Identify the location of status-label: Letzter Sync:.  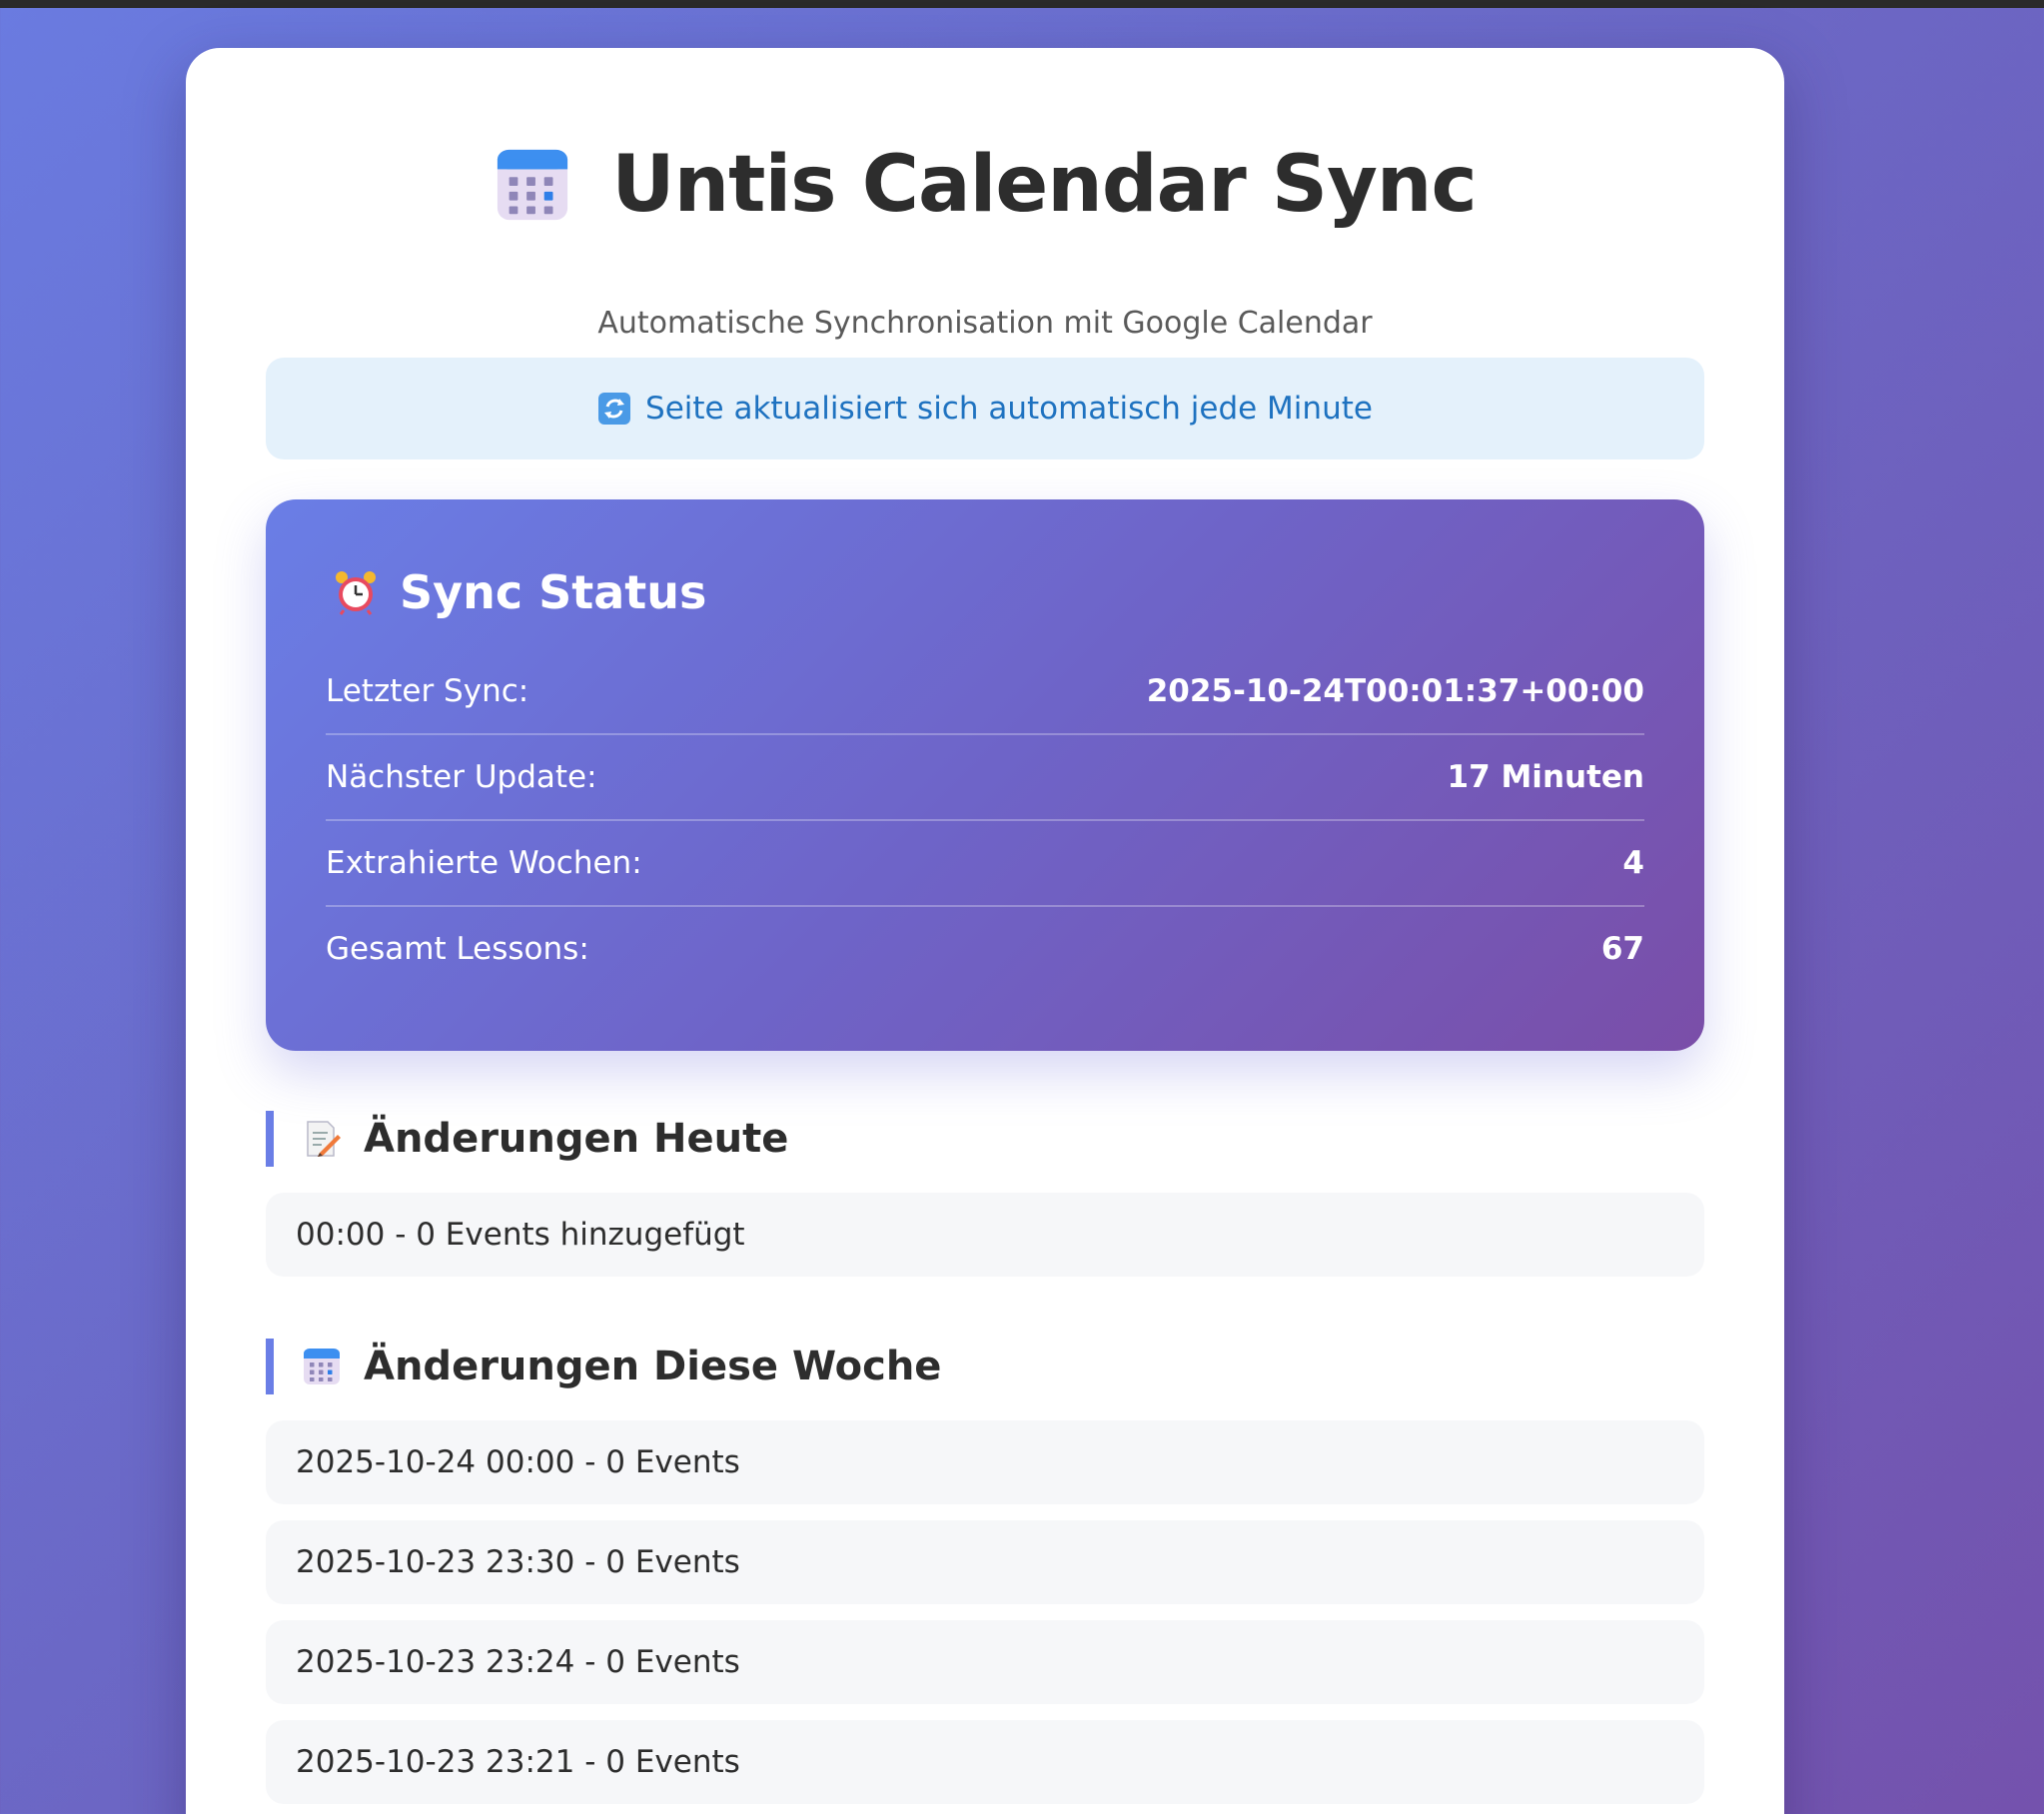
(427, 691).